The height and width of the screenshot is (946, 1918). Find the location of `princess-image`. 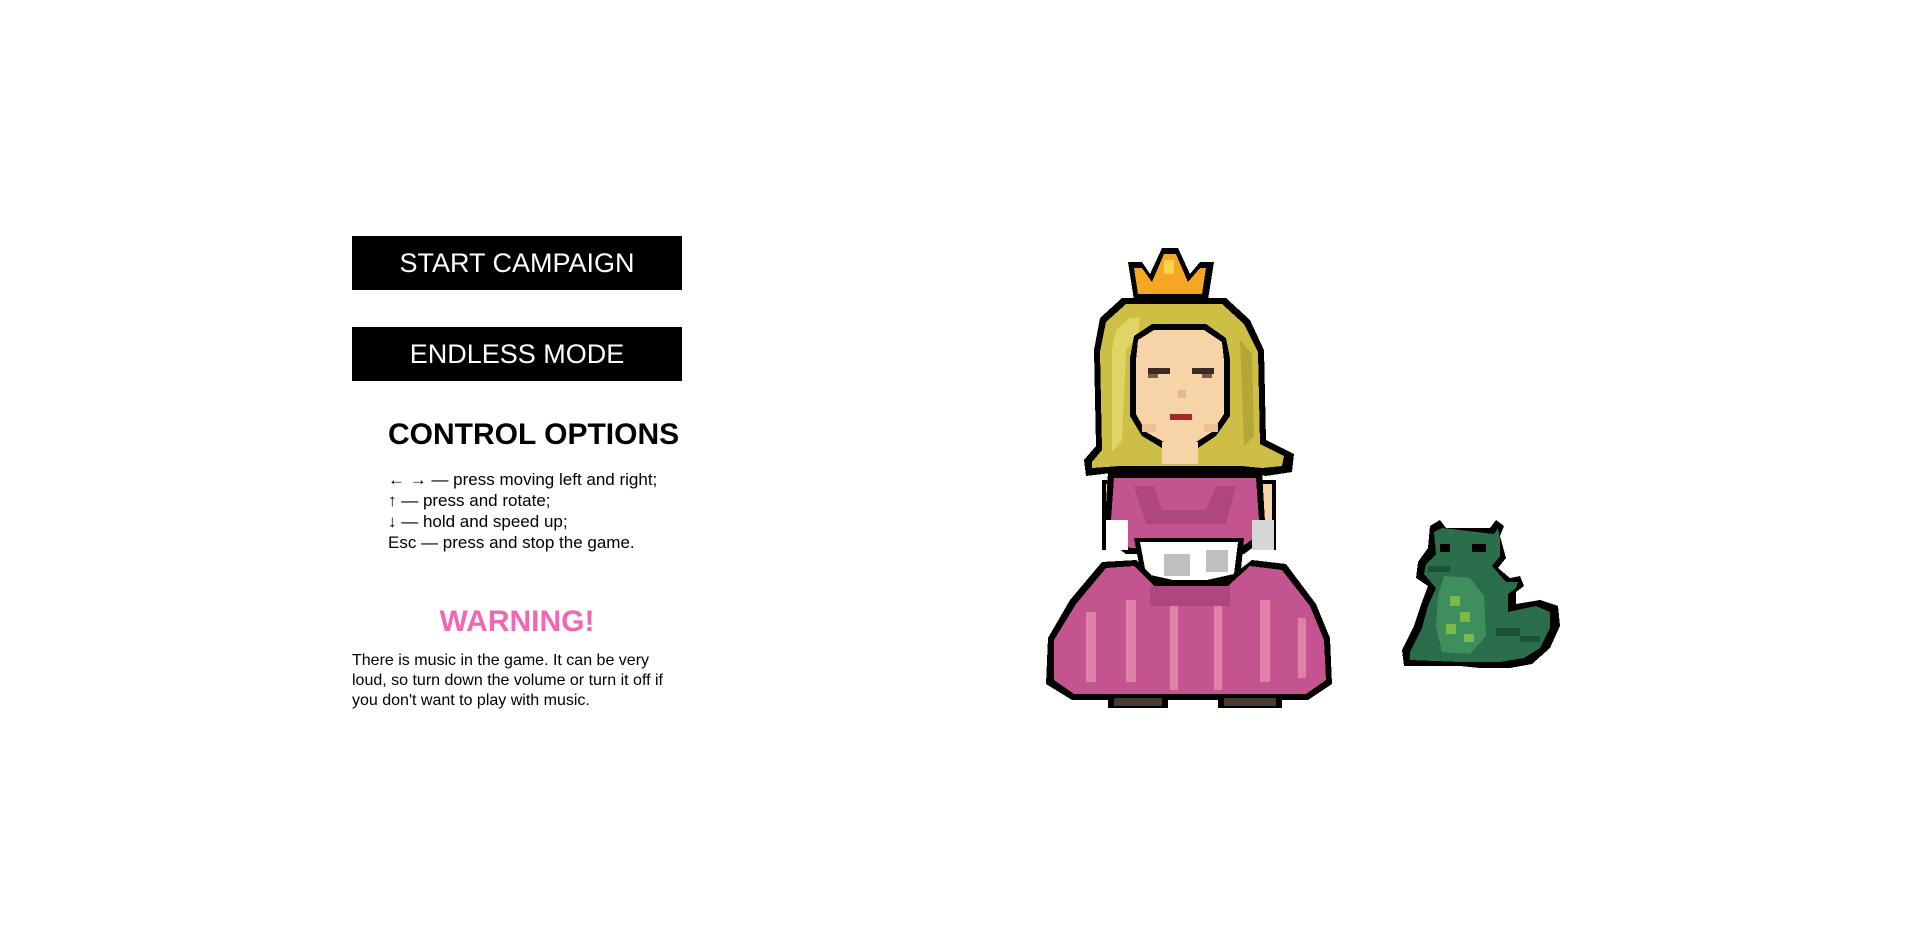

princess-image is located at coordinates (1189, 478).